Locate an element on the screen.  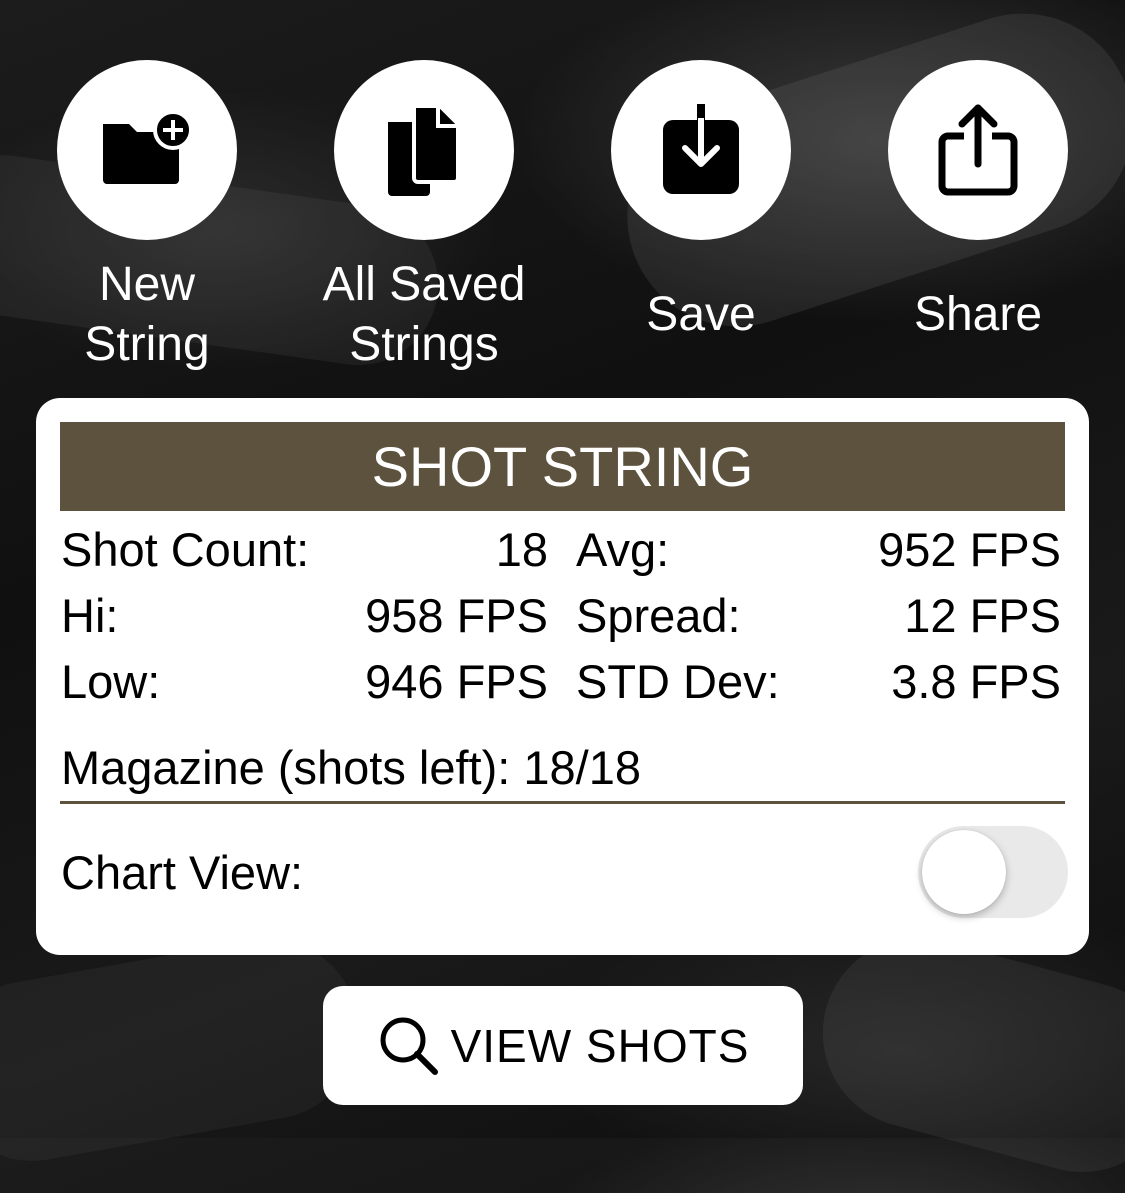
std-dev-value: 3.8 FPS is located at coordinates (976, 681).